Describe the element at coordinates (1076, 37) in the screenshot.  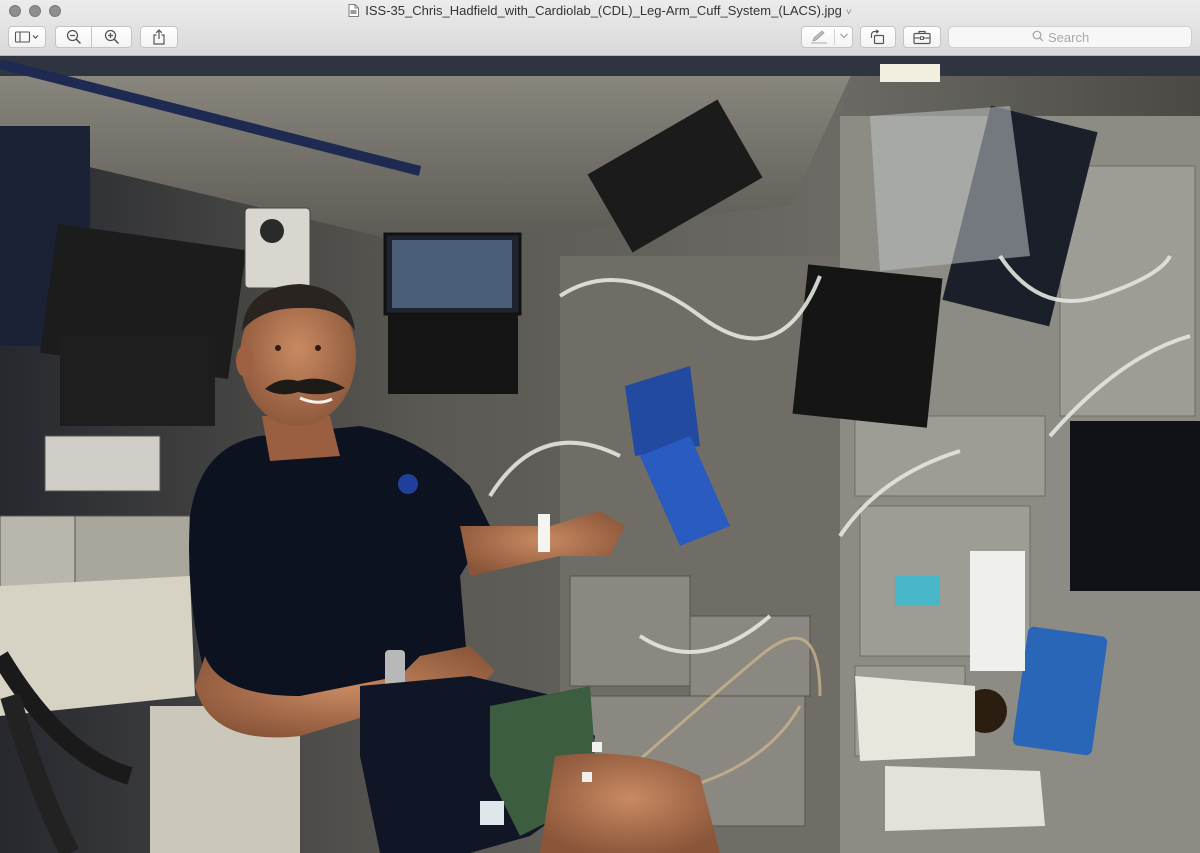
I see `search-input` at that location.